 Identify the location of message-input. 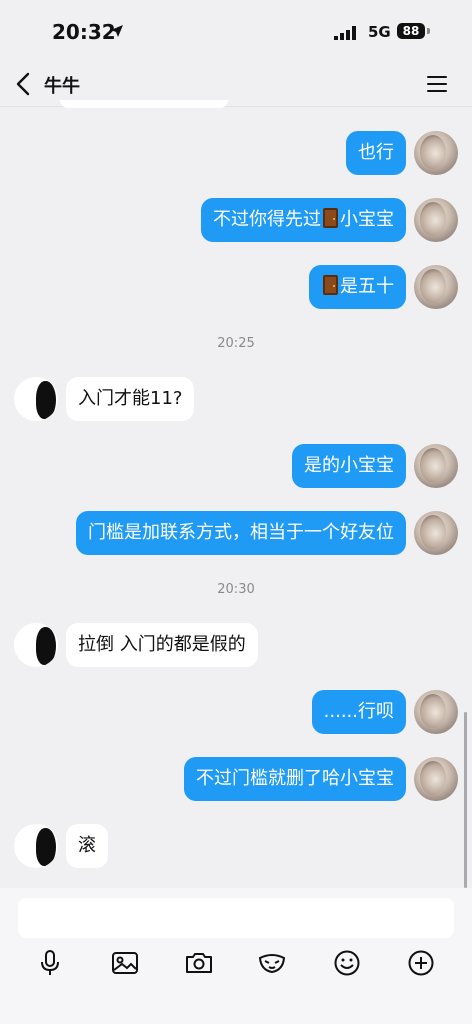
(236, 918).